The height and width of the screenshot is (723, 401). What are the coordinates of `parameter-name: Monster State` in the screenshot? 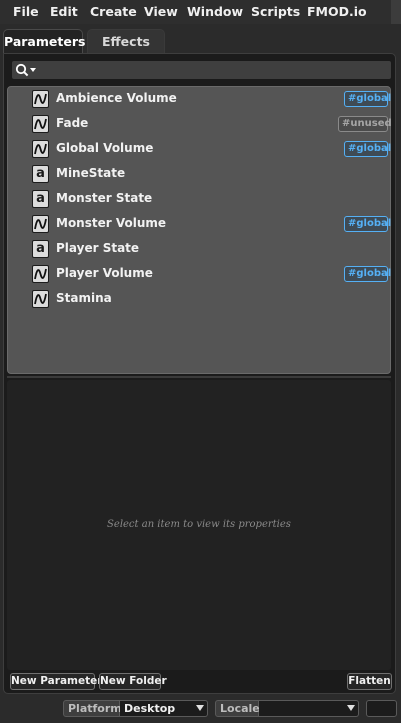 It's located at (104, 198).